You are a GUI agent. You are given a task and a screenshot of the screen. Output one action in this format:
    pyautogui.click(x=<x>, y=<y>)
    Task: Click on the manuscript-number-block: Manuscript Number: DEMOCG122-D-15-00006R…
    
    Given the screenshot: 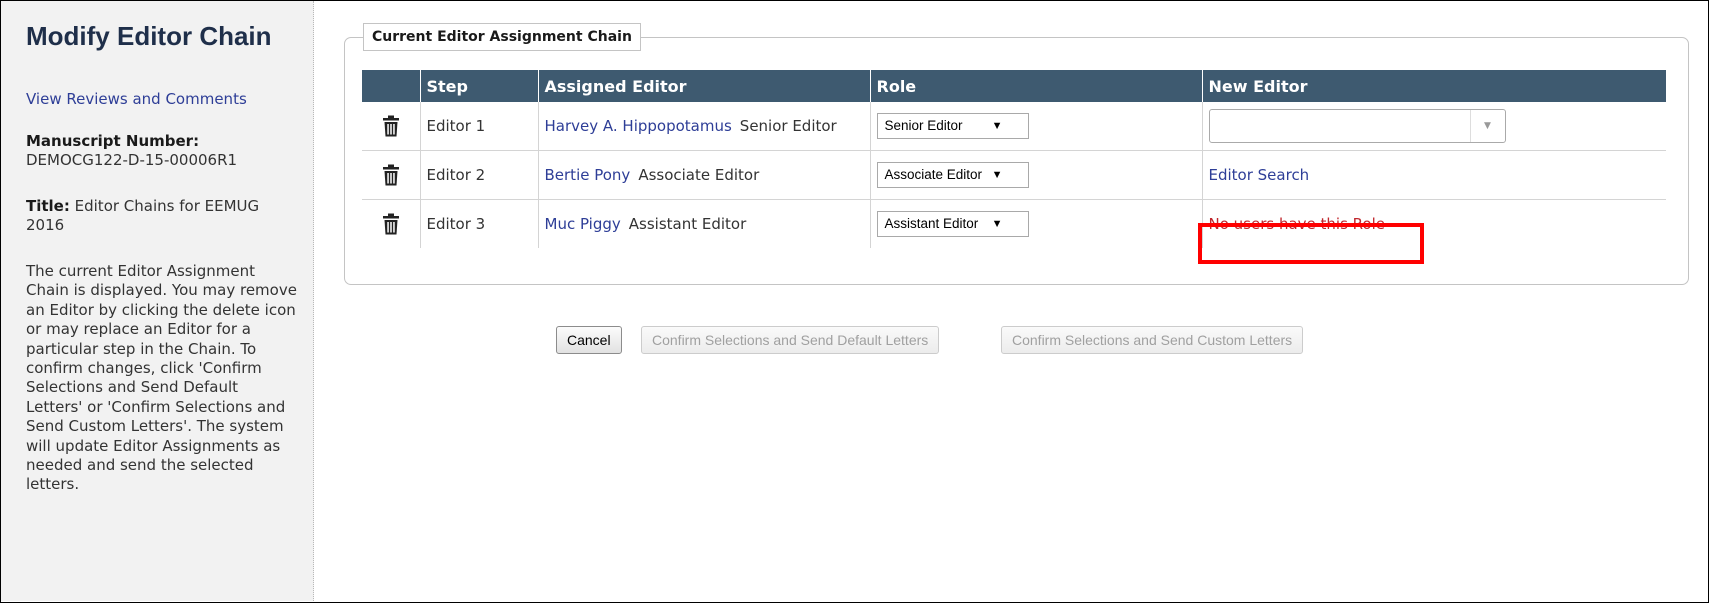 What is the action you would take?
    pyautogui.click(x=162, y=151)
    